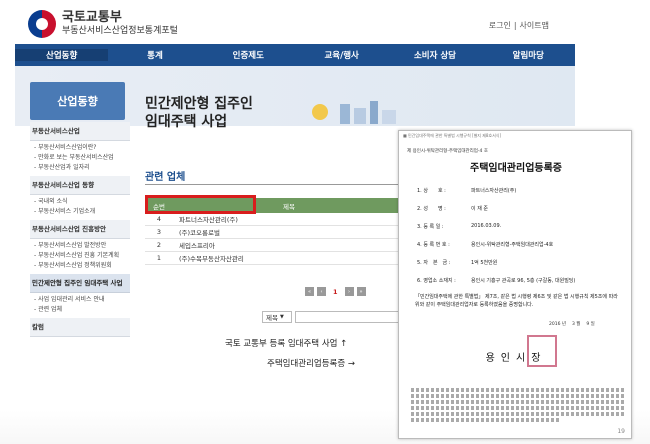 Image resolution: width=650 pixels, height=444 pixels. What do you see at coordinates (186, 122) in the screenshot?
I see `banner-subtitle: 임대주택 사업` at bounding box center [186, 122].